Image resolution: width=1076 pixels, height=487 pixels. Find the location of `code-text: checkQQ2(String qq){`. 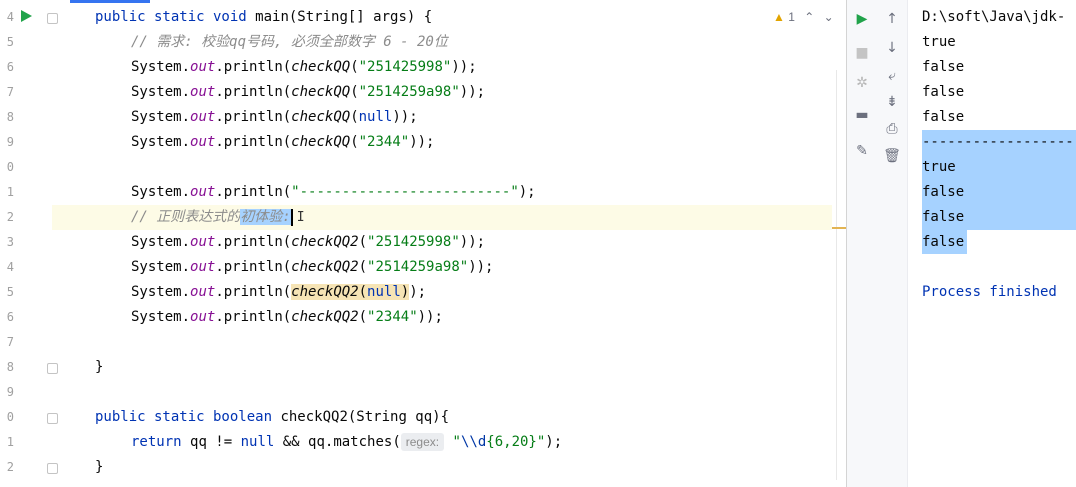

code-text: checkQQ2(String qq){ is located at coordinates (365, 417).